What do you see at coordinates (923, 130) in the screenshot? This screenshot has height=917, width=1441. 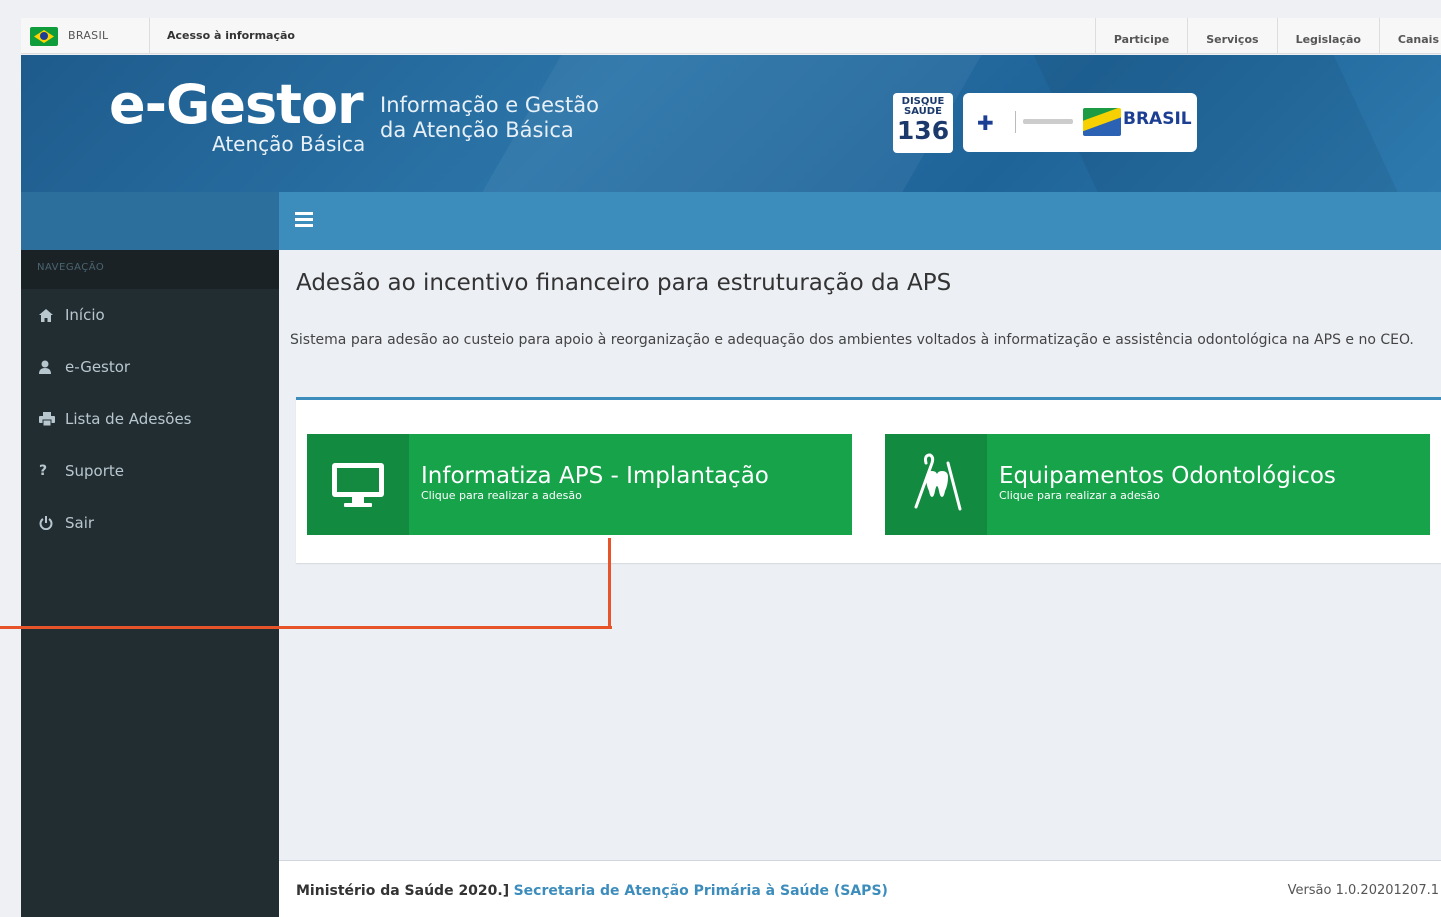 I see `disque-number: 136` at bounding box center [923, 130].